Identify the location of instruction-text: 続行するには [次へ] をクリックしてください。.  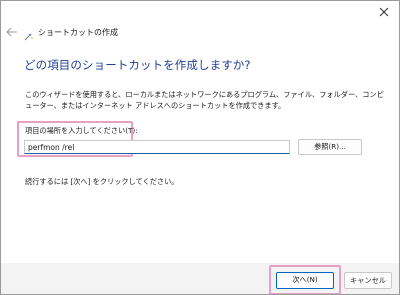
(102, 181).